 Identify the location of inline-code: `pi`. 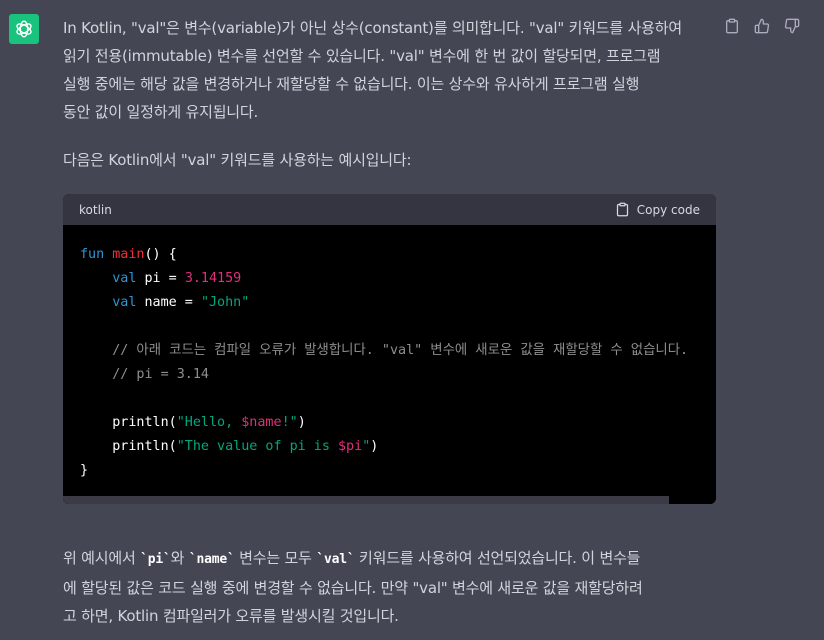
(155, 559).